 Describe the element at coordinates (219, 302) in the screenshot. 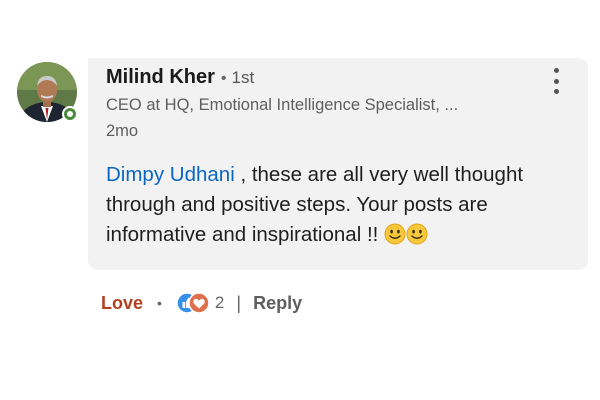

I see `reaction-count: 2` at that location.